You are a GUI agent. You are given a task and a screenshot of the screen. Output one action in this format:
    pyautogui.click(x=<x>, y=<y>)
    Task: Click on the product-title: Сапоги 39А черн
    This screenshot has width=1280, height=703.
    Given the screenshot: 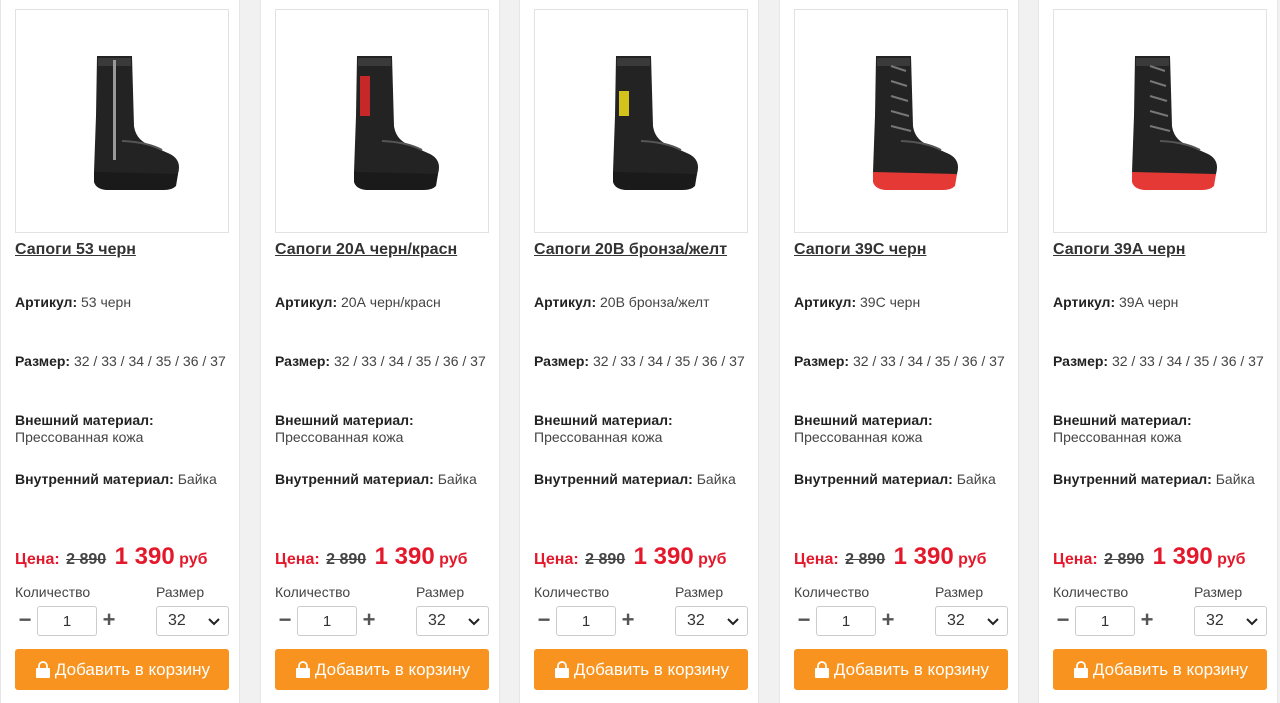 What is the action you would take?
    pyautogui.click(x=1163, y=250)
    